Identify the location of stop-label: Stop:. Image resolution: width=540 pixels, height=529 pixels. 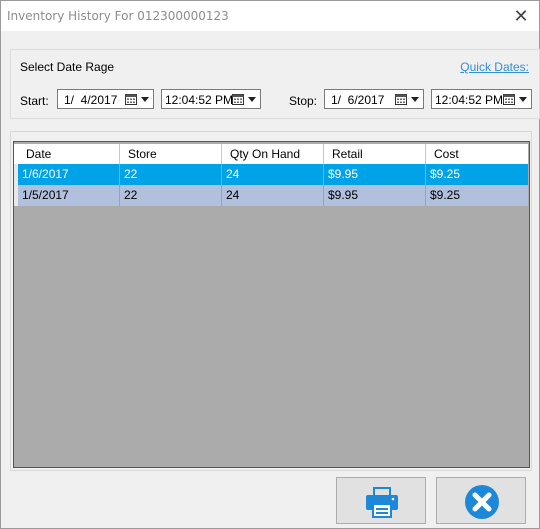
(303, 101).